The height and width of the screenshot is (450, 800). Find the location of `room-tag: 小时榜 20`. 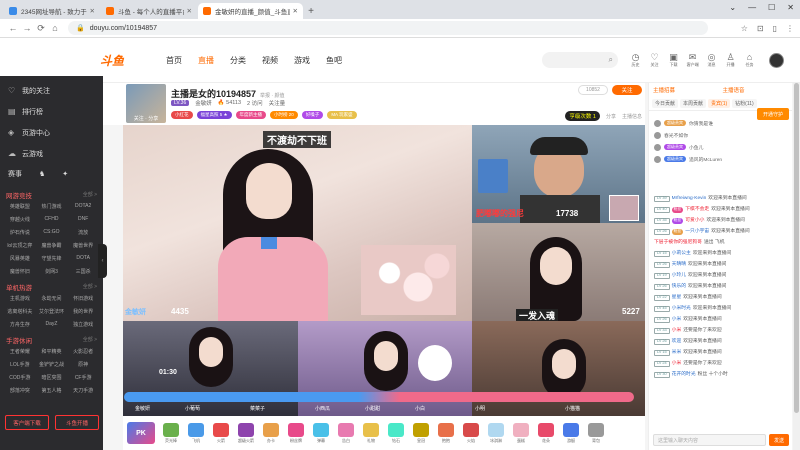

room-tag: 小时榜 20 is located at coordinates (284, 115).